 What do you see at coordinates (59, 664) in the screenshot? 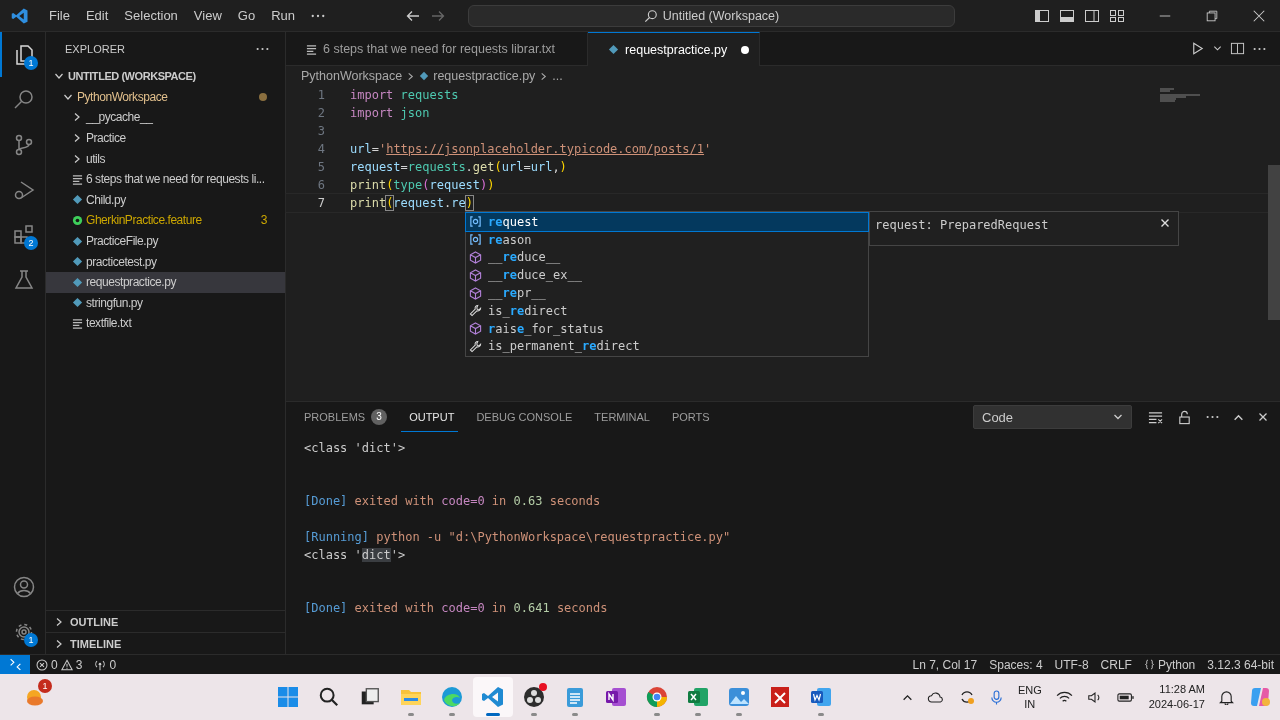
I see `problems-status: 0 3` at bounding box center [59, 664].